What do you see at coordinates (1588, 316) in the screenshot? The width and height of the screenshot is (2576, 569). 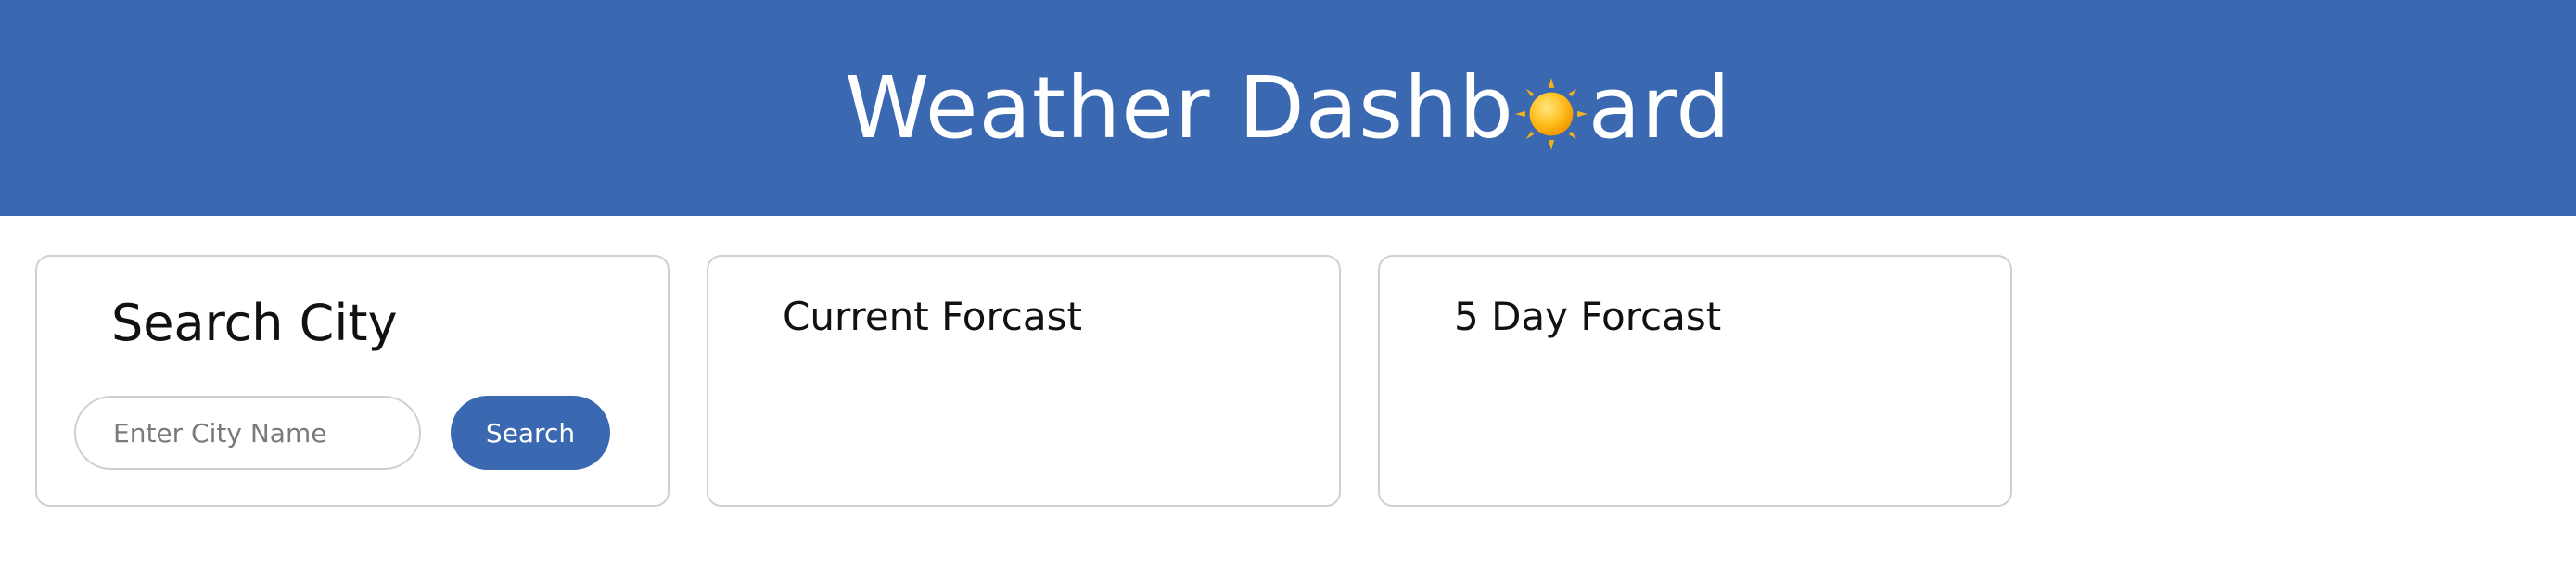 I see `five-day-forecast-heading: 5 Day Forcast` at bounding box center [1588, 316].